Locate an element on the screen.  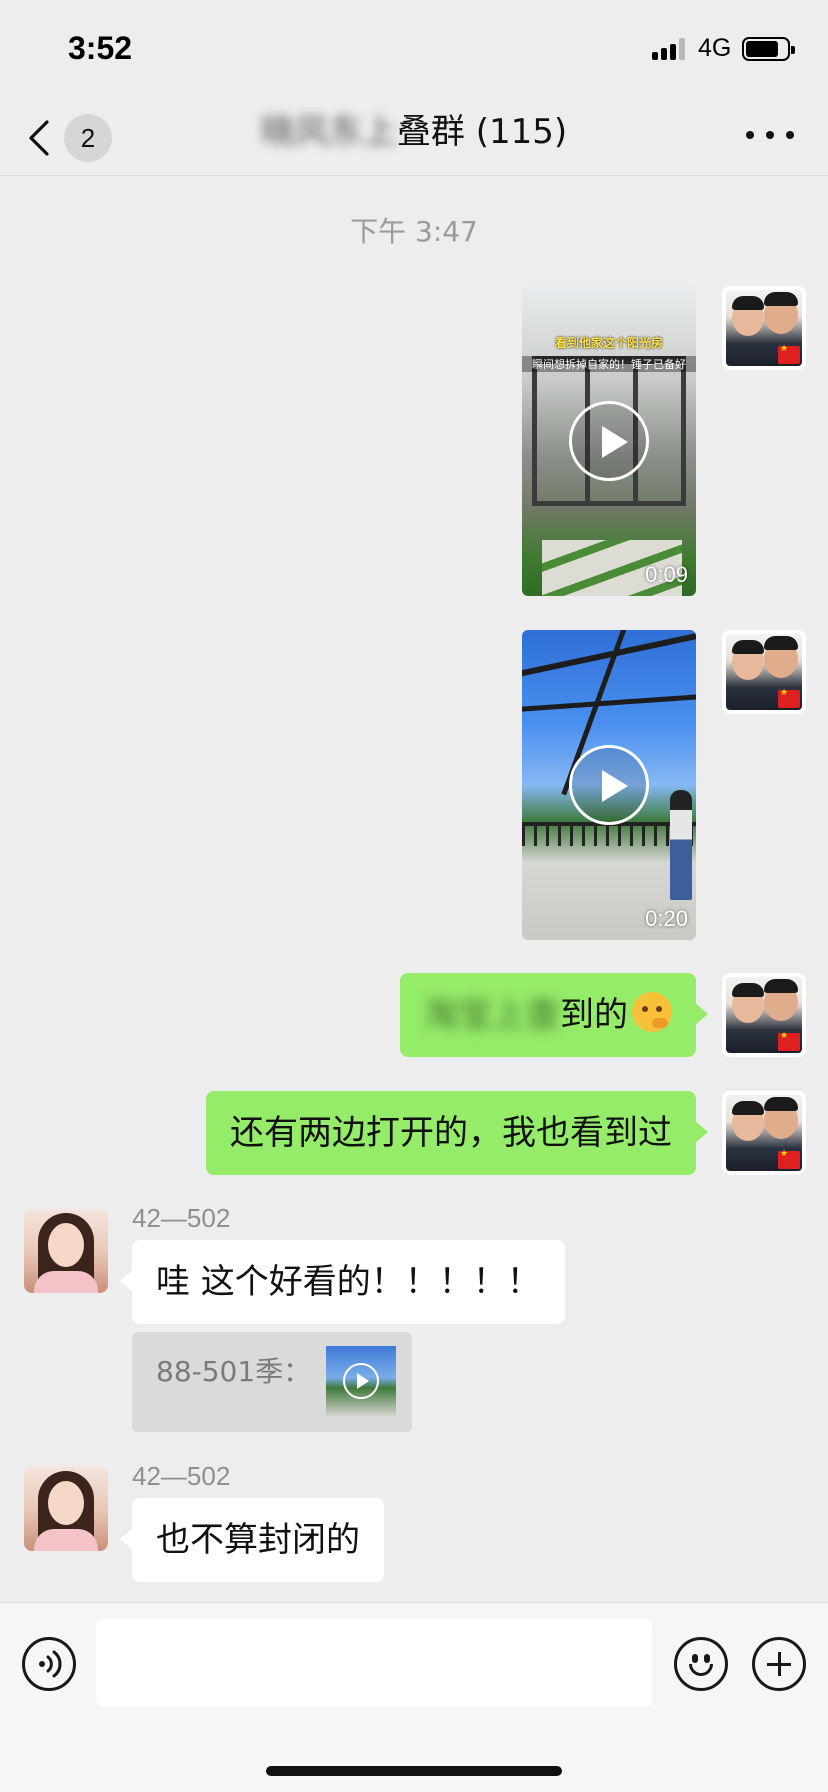
voice-icon is located at coordinates (50, 1664).